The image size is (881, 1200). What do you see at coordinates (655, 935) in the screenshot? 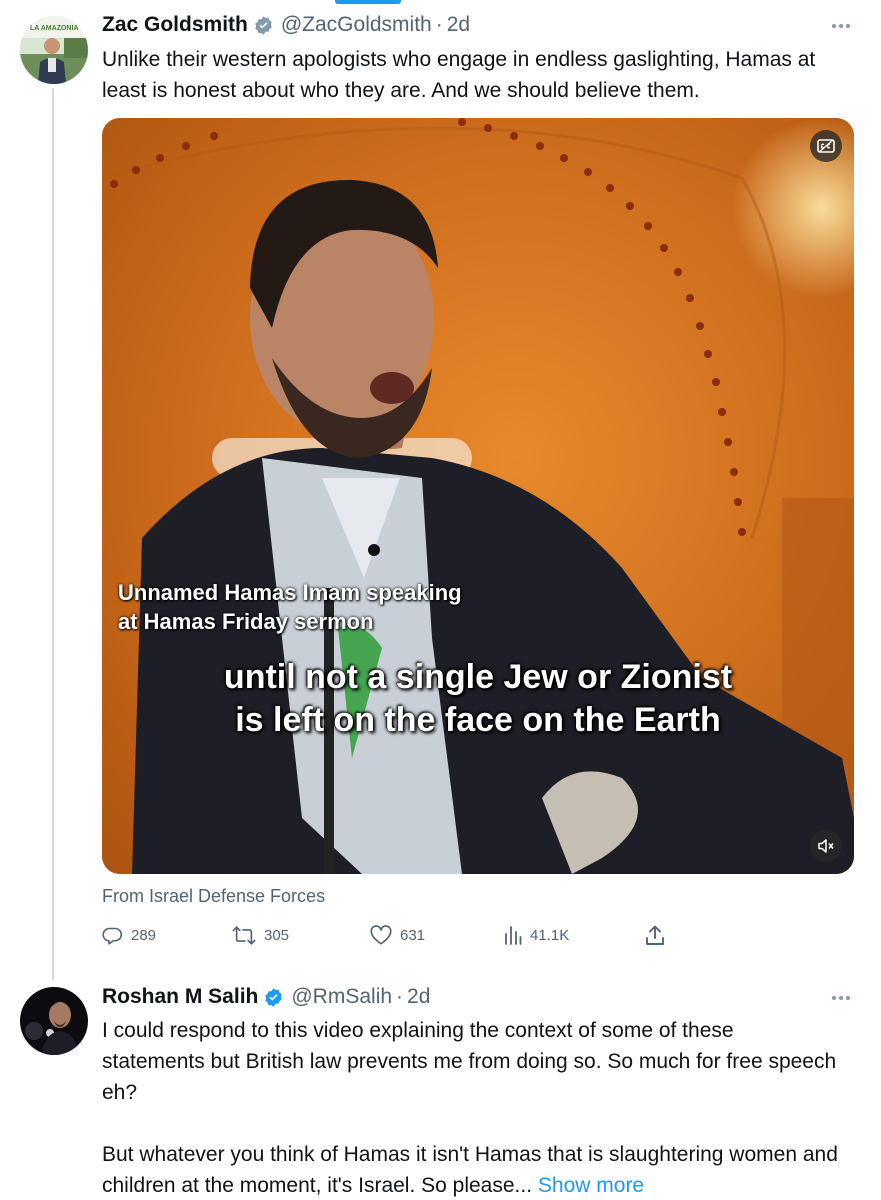
I see `share-icon` at bounding box center [655, 935].